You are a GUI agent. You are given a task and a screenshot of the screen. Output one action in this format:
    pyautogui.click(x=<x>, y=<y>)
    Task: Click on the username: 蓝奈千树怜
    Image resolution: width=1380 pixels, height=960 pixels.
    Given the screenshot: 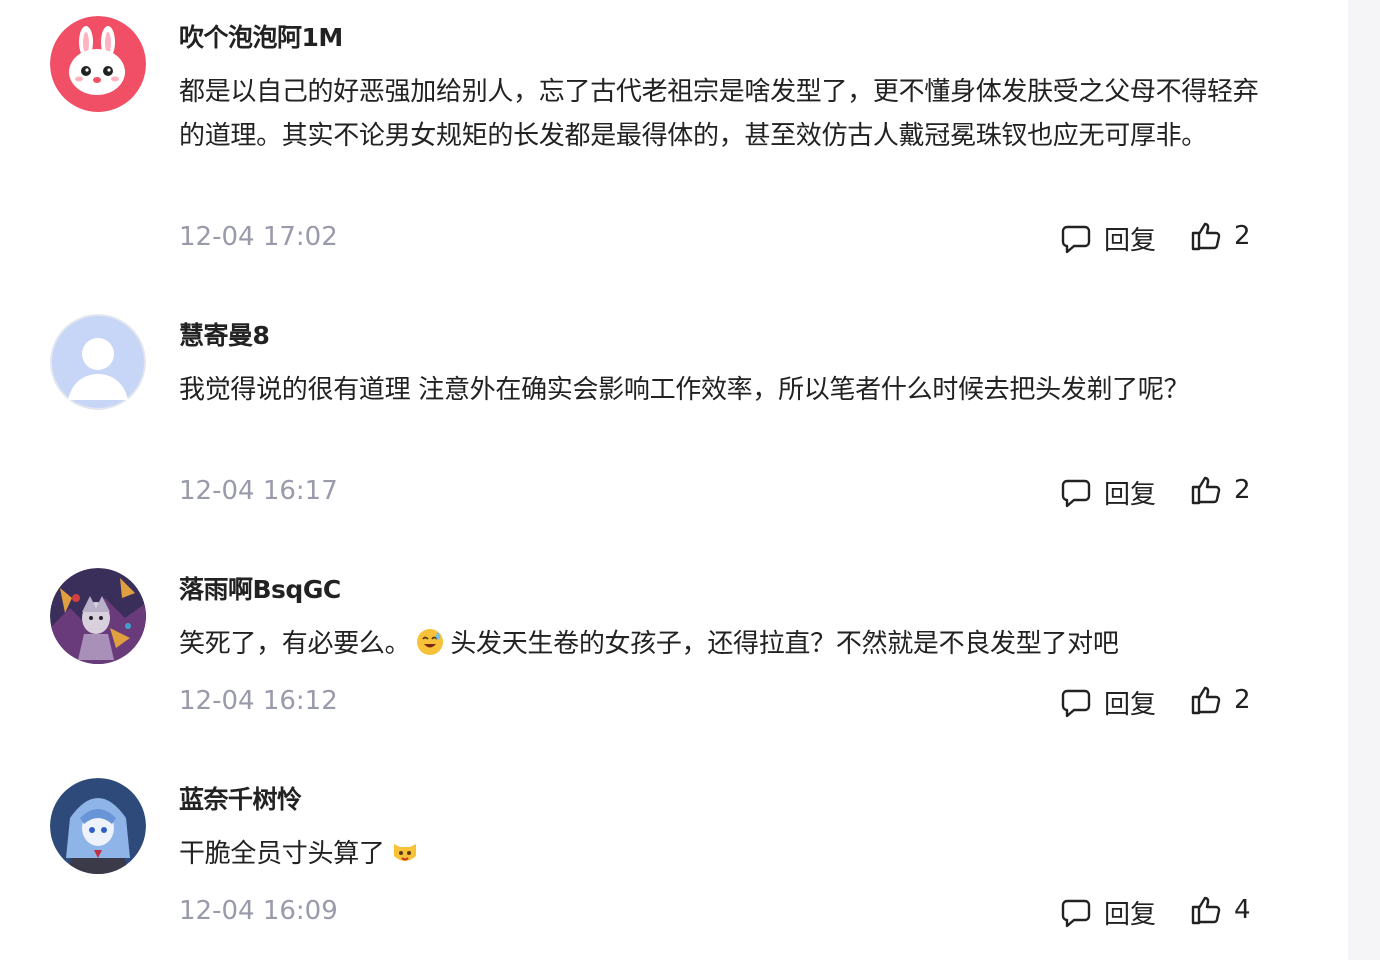 What is the action you would take?
    pyautogui.click(x=240, y=798)
    